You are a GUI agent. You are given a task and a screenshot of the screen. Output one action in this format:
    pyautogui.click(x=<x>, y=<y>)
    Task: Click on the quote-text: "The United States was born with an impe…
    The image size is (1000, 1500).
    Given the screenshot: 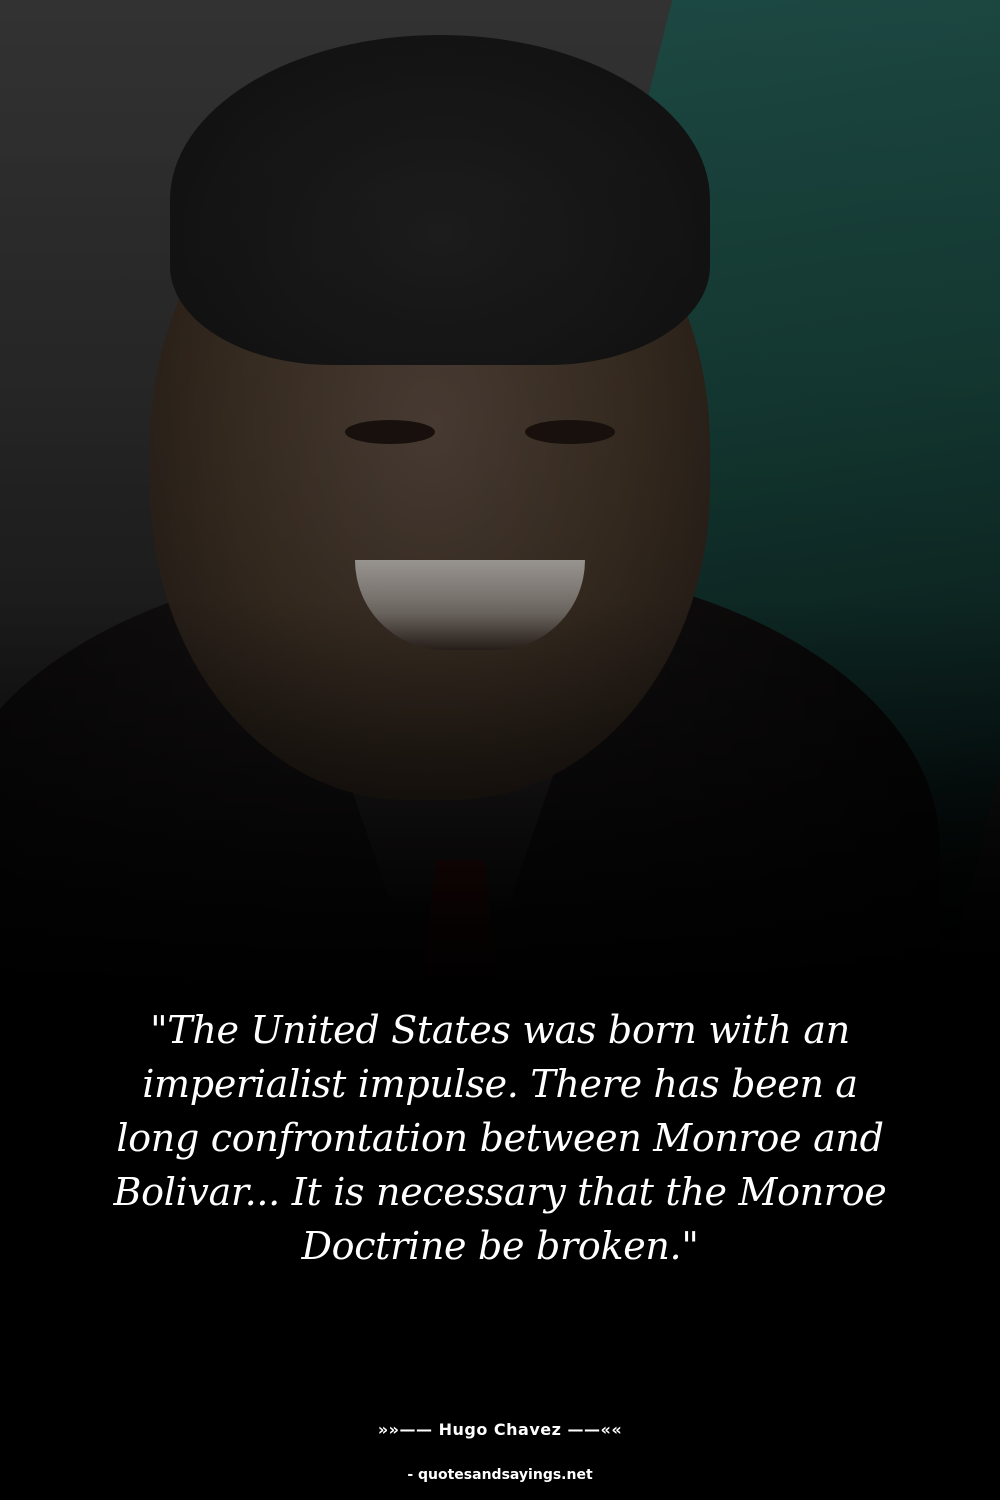 What is the action you would take?
    pyautogui.click(x=500, y=1138)
    